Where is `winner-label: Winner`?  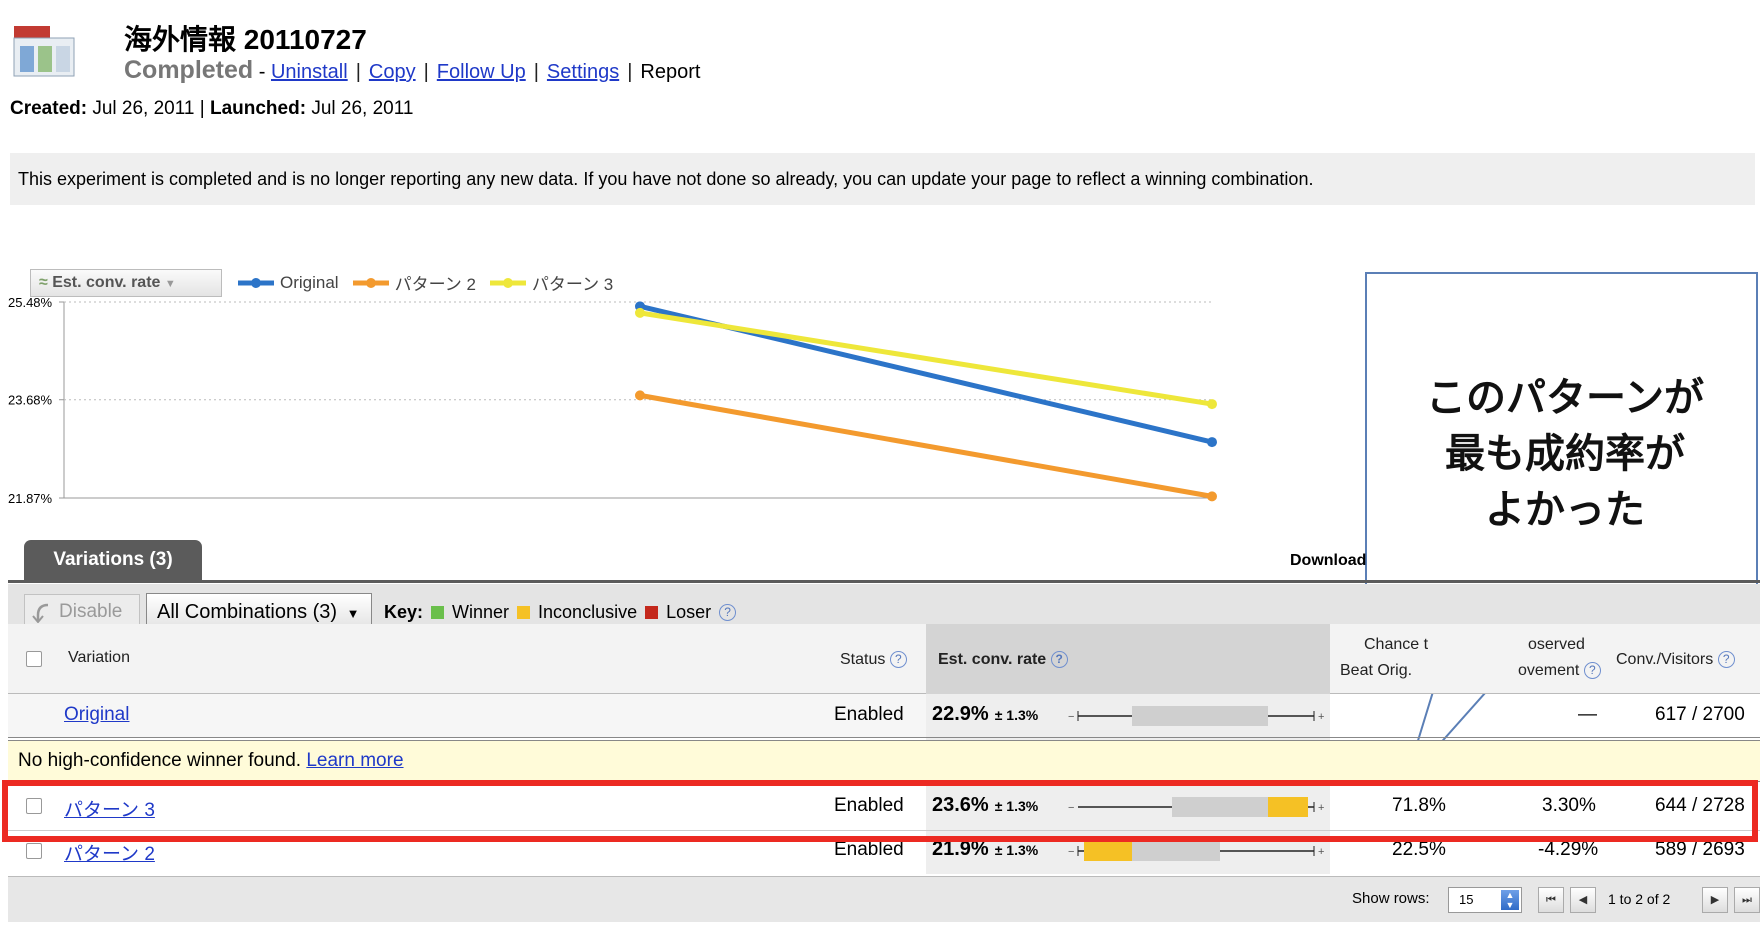 winner-label: Winner is located at coordinates (481, 612).